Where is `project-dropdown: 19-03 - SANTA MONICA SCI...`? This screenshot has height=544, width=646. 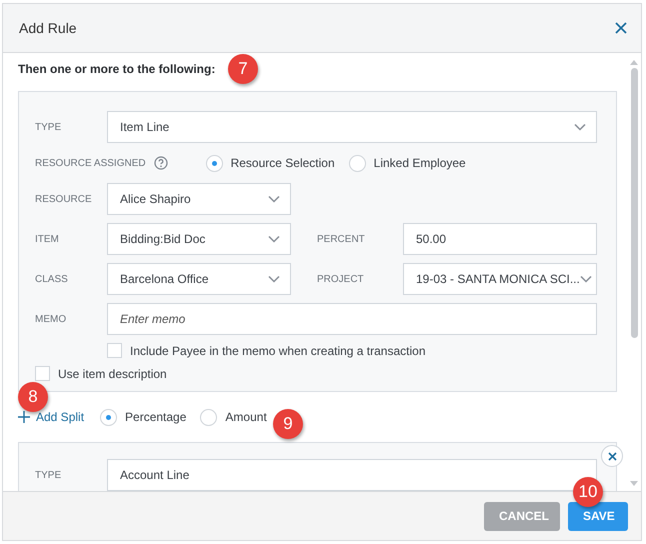 project-dropdown: 19-03 - SANTA MONICA SCI... is located at coordinates (500, 279).